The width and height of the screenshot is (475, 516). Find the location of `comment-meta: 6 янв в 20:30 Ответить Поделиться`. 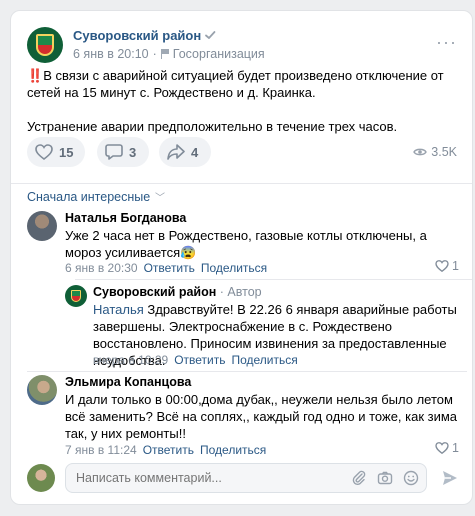

comment-meta: 6 янв в 20:30 Ответить Поделиться is located at coordinates (166, 268).